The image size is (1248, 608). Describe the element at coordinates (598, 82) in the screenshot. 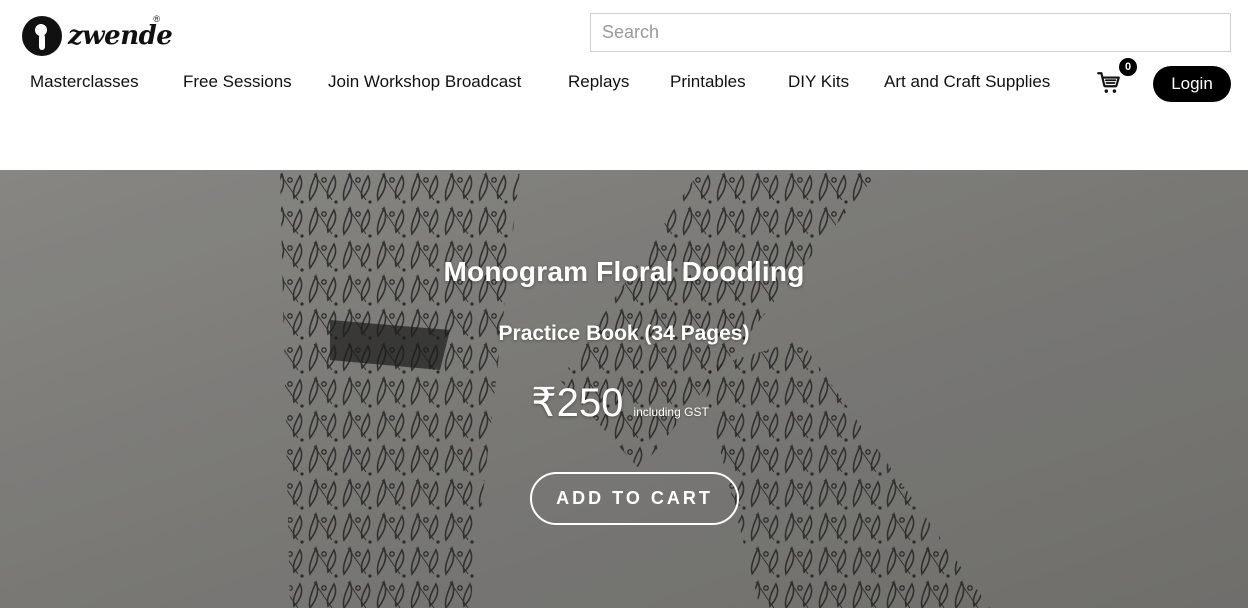

I see `nav-item-replays: Replays` at that location.